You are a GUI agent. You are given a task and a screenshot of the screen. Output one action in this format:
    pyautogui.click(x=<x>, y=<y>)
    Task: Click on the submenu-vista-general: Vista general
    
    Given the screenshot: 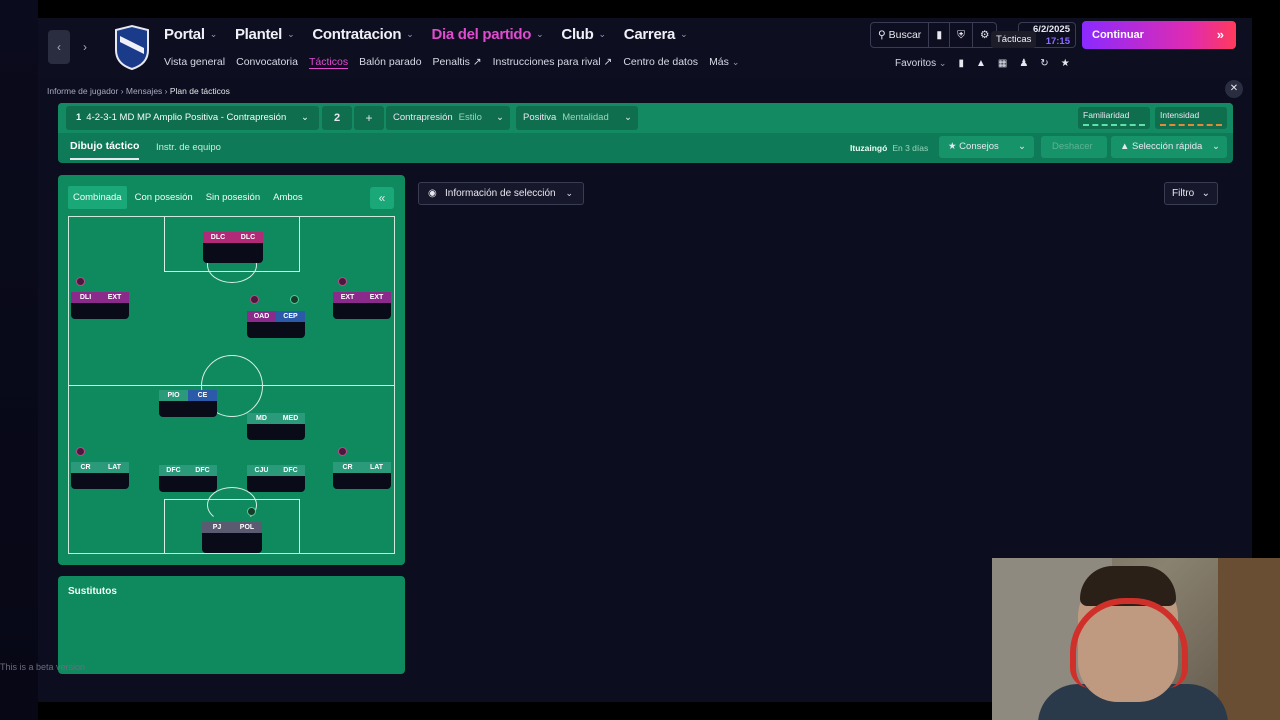 What is the action you would take?
    pyautogui.click(x=194, y=62)
    